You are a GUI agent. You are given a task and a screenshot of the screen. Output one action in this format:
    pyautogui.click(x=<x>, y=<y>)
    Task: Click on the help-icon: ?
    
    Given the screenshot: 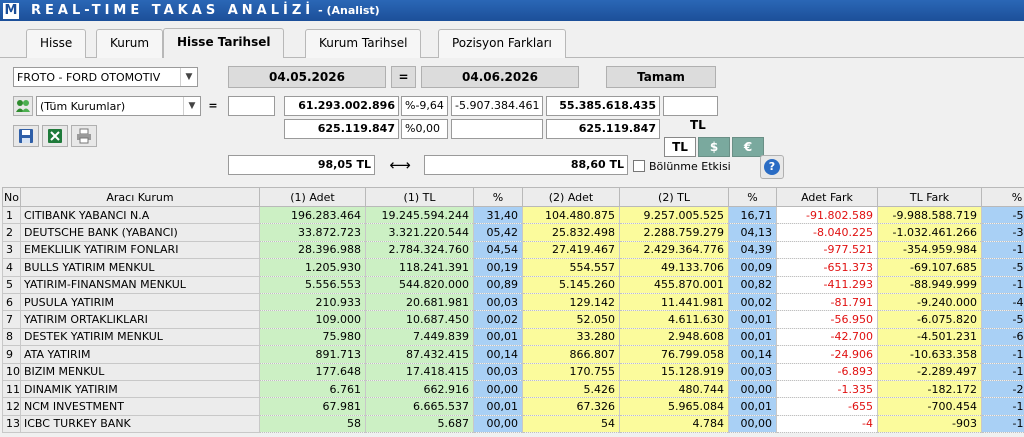 What is the action you would take?
    pyautogui.click(x=772, y=167)
    